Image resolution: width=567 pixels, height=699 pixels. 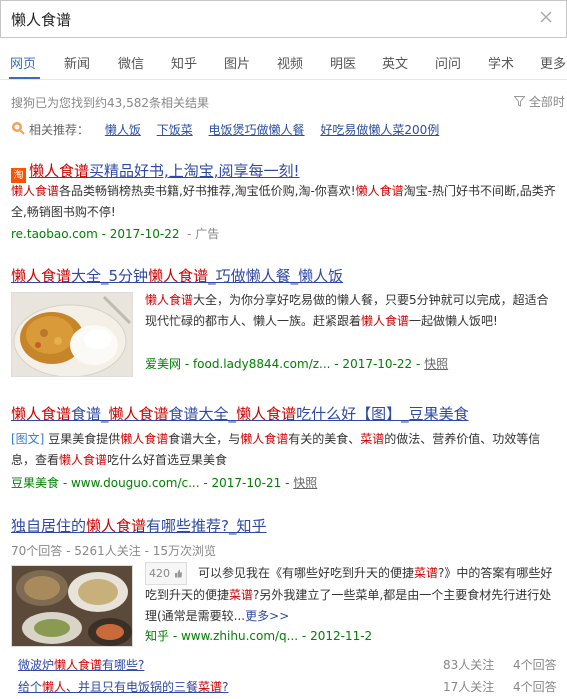 What do you see at coordinates (343, 62) in the screenshot?
I see `tab-medical: 明医` at bounding box center [343, 62].